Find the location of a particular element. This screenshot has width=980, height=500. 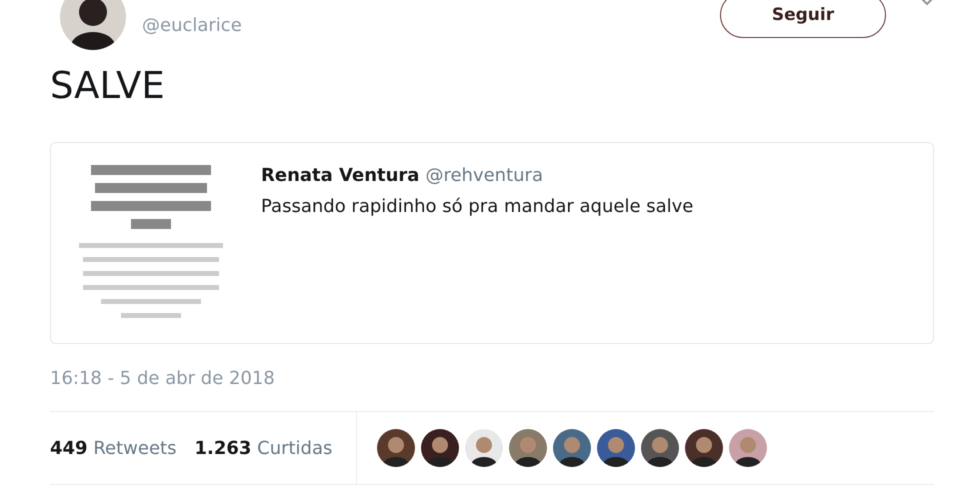

follow-button: Seguir is located at coordinates (803, 19).